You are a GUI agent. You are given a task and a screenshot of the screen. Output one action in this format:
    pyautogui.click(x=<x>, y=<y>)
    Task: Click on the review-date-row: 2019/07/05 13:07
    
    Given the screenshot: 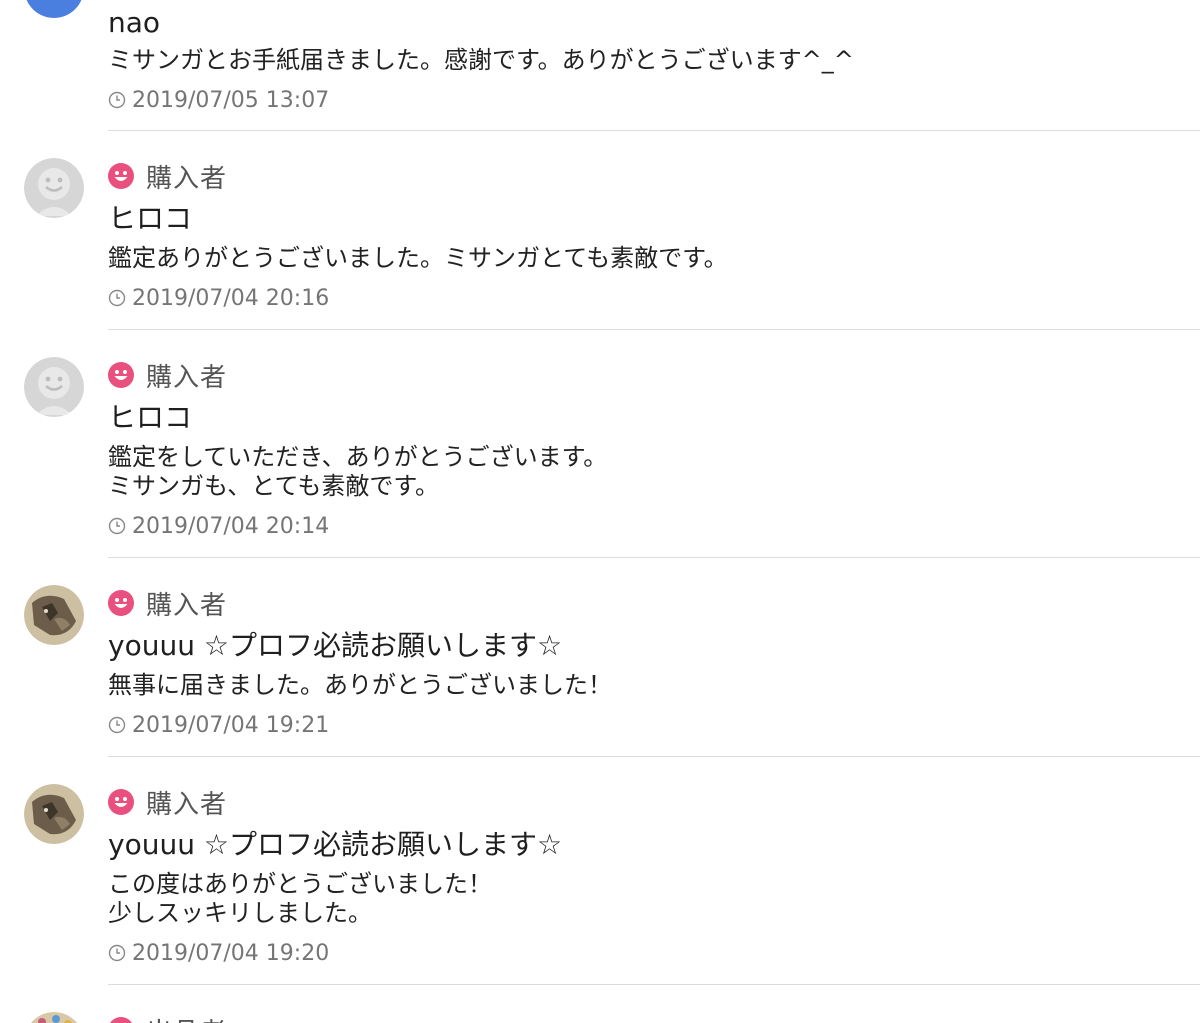 What is the action you would take?
    pyautogui.click(x=654, y=100)
    